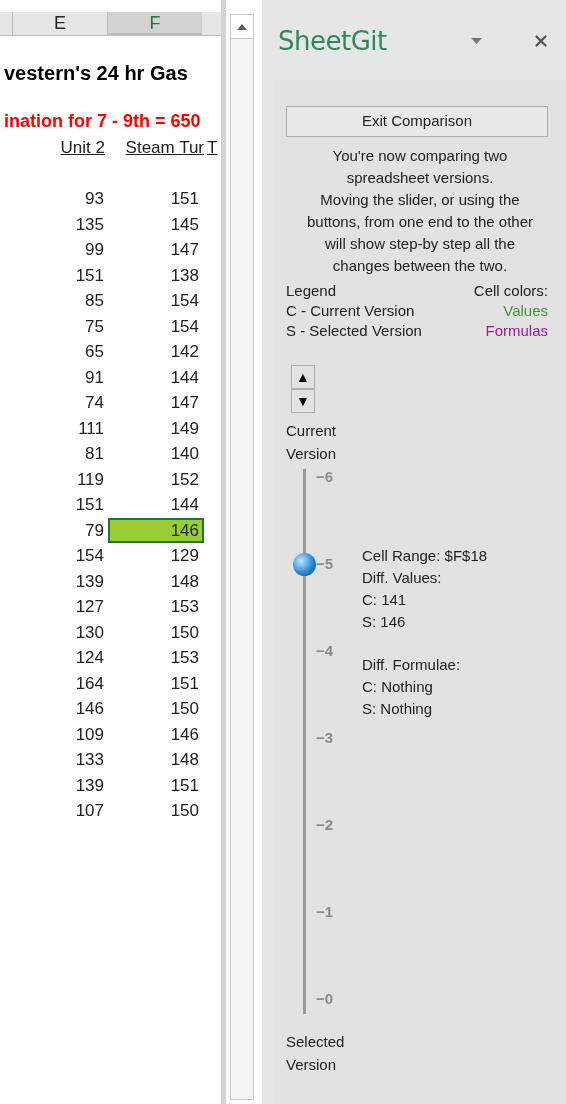  I want to click on table-cell-text: 124, so click(89, 658).